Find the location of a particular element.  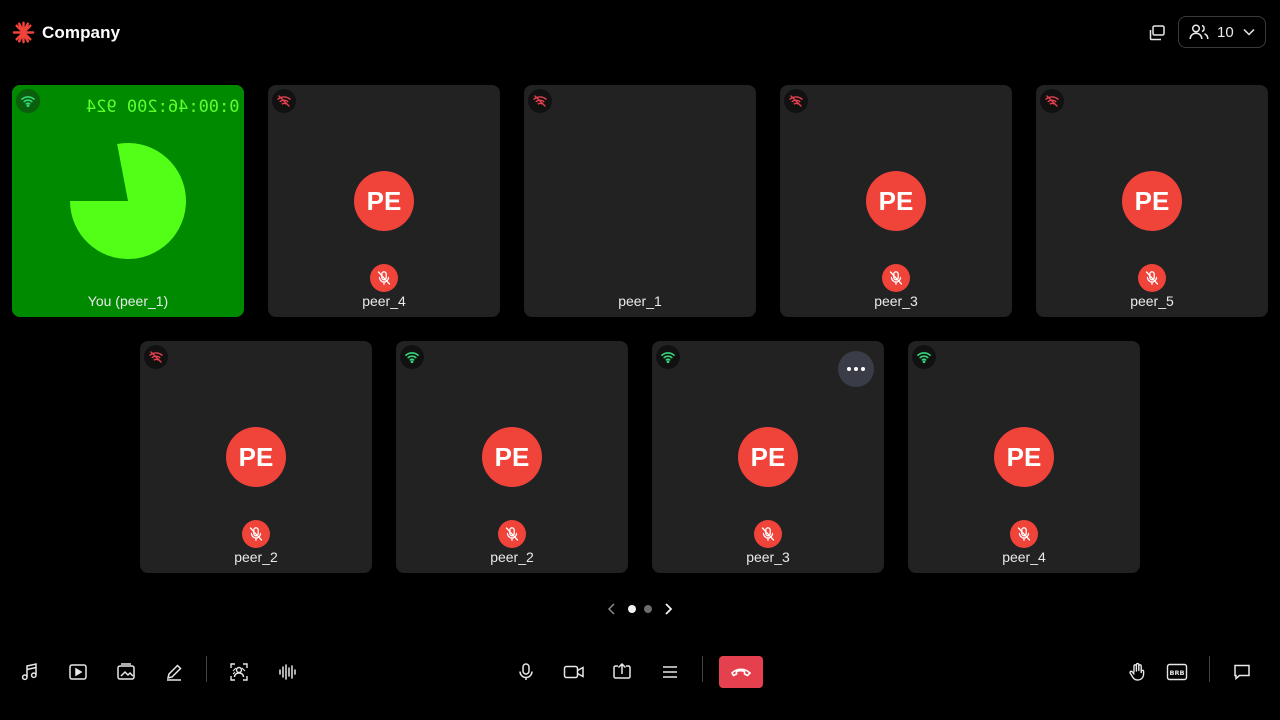

music-button is located at coordinates (30, 672).